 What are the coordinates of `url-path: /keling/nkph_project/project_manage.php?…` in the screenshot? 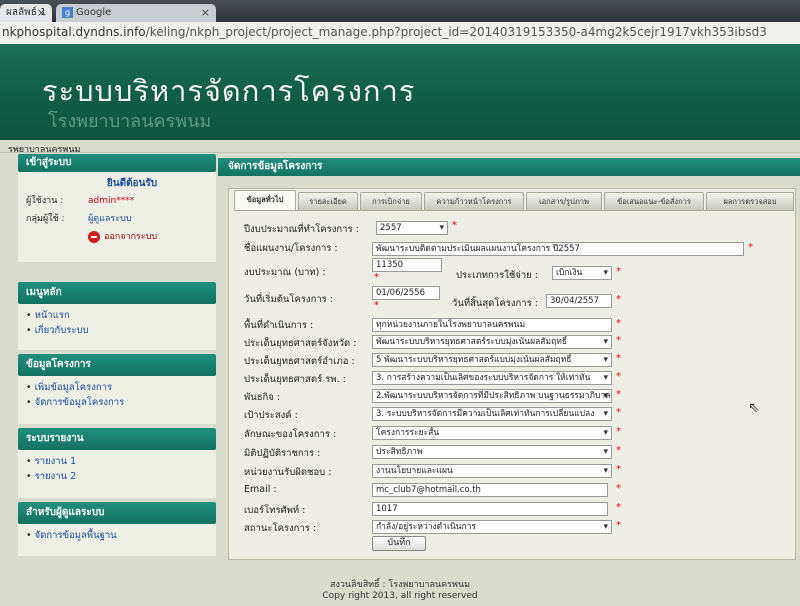 It's located at (456, 32).